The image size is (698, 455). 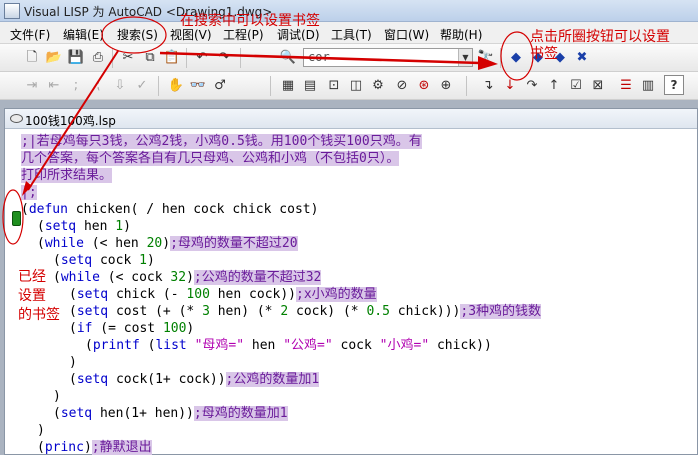 What do you see at coordinates (150, 57) in the screenshot?
I see `copy-icon: ⧉` at bounding box center [150, 57].